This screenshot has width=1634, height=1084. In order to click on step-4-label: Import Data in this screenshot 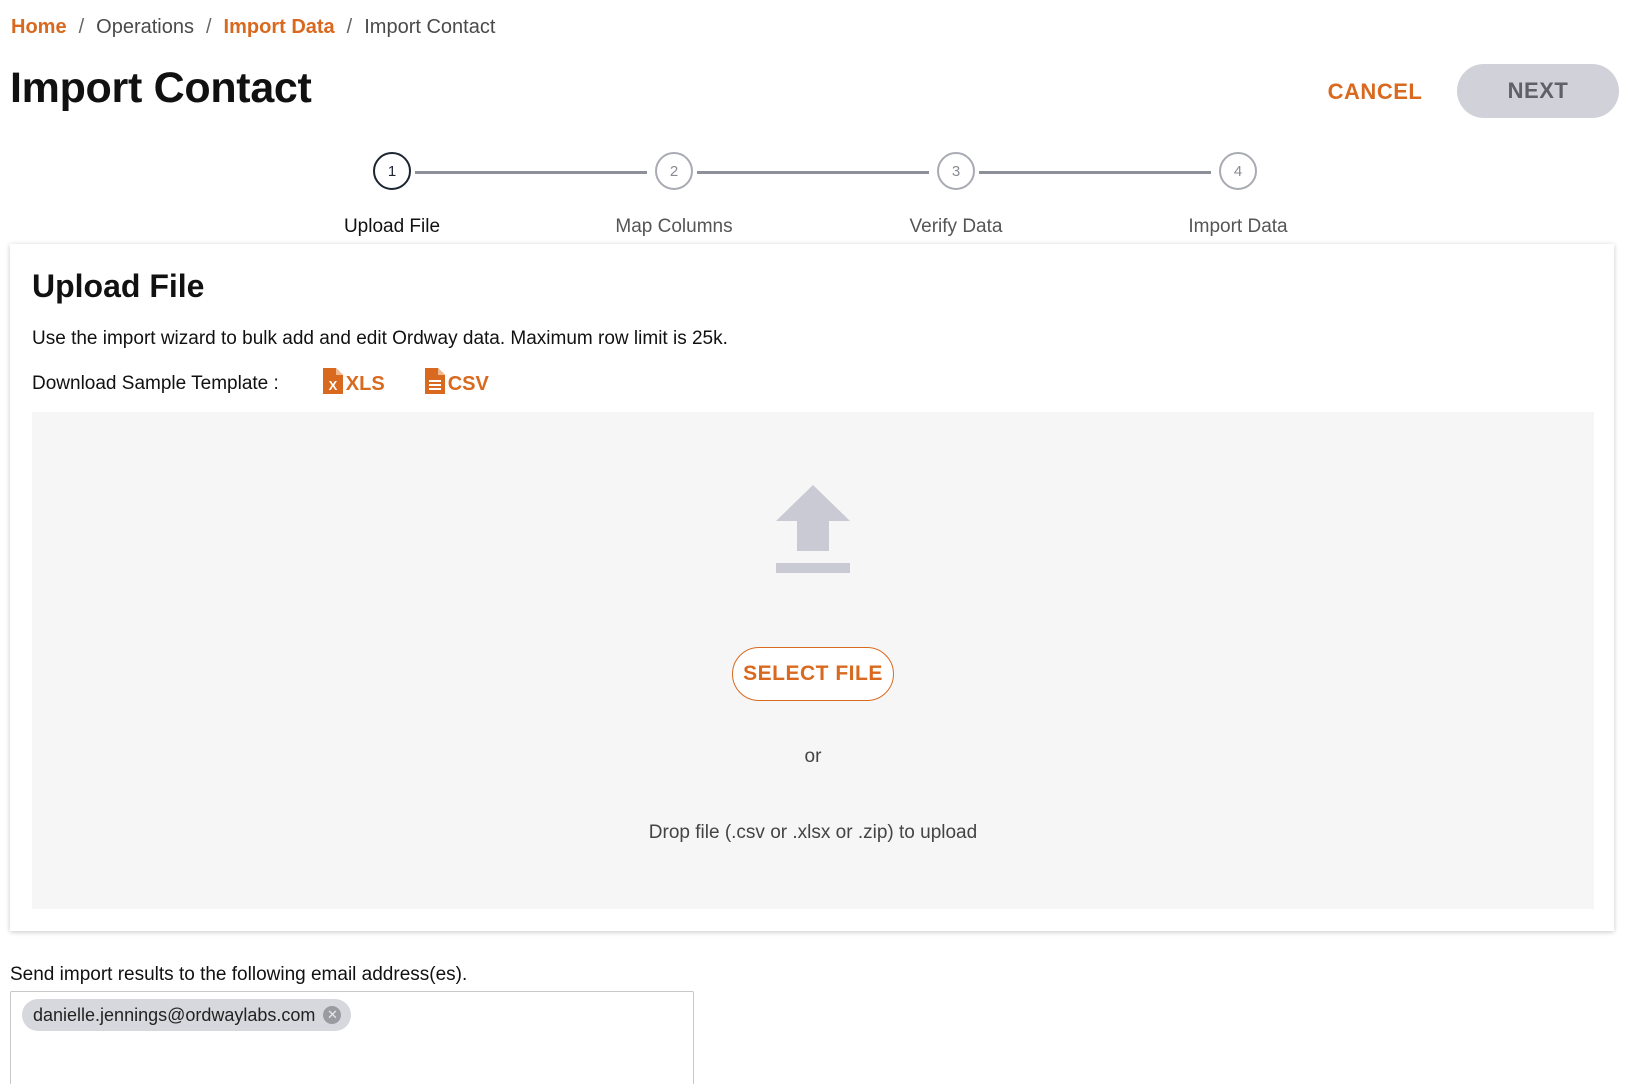, I will do `click(1238, 226)`.